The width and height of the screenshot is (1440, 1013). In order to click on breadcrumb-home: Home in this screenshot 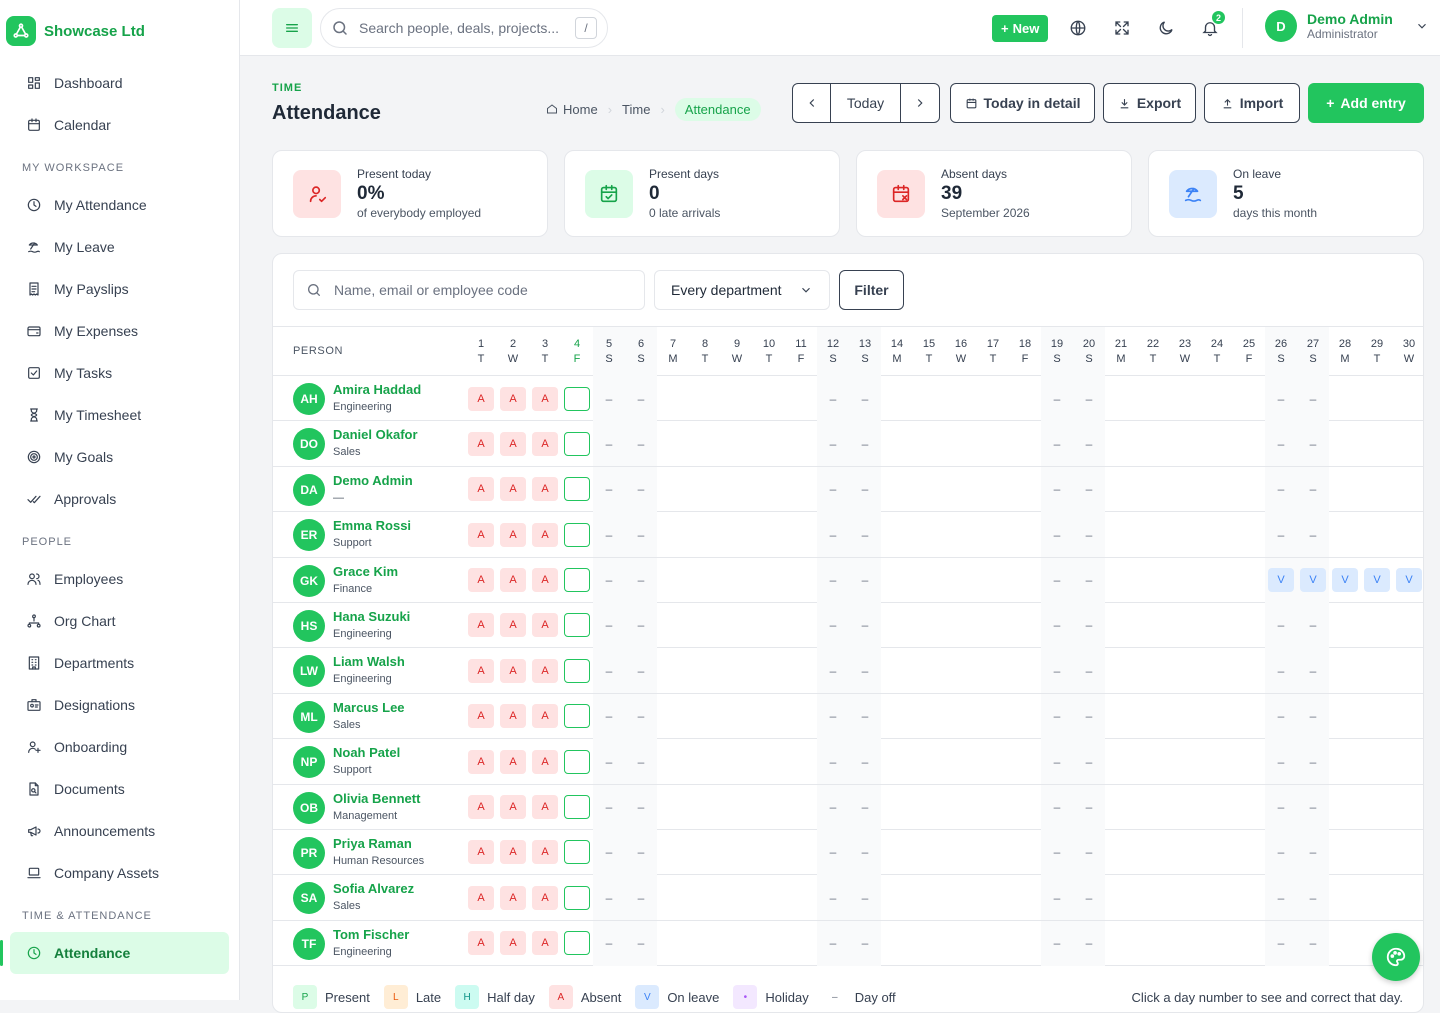, I will do `click(572, 109)`.